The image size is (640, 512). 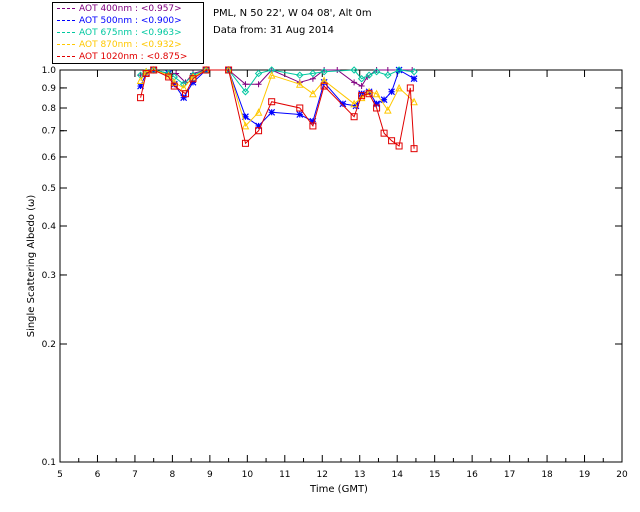 What do you see at coordinates (434, 475) in the screenshot?
I see `x-tick-label: 15` at bounding box center [434, 475].